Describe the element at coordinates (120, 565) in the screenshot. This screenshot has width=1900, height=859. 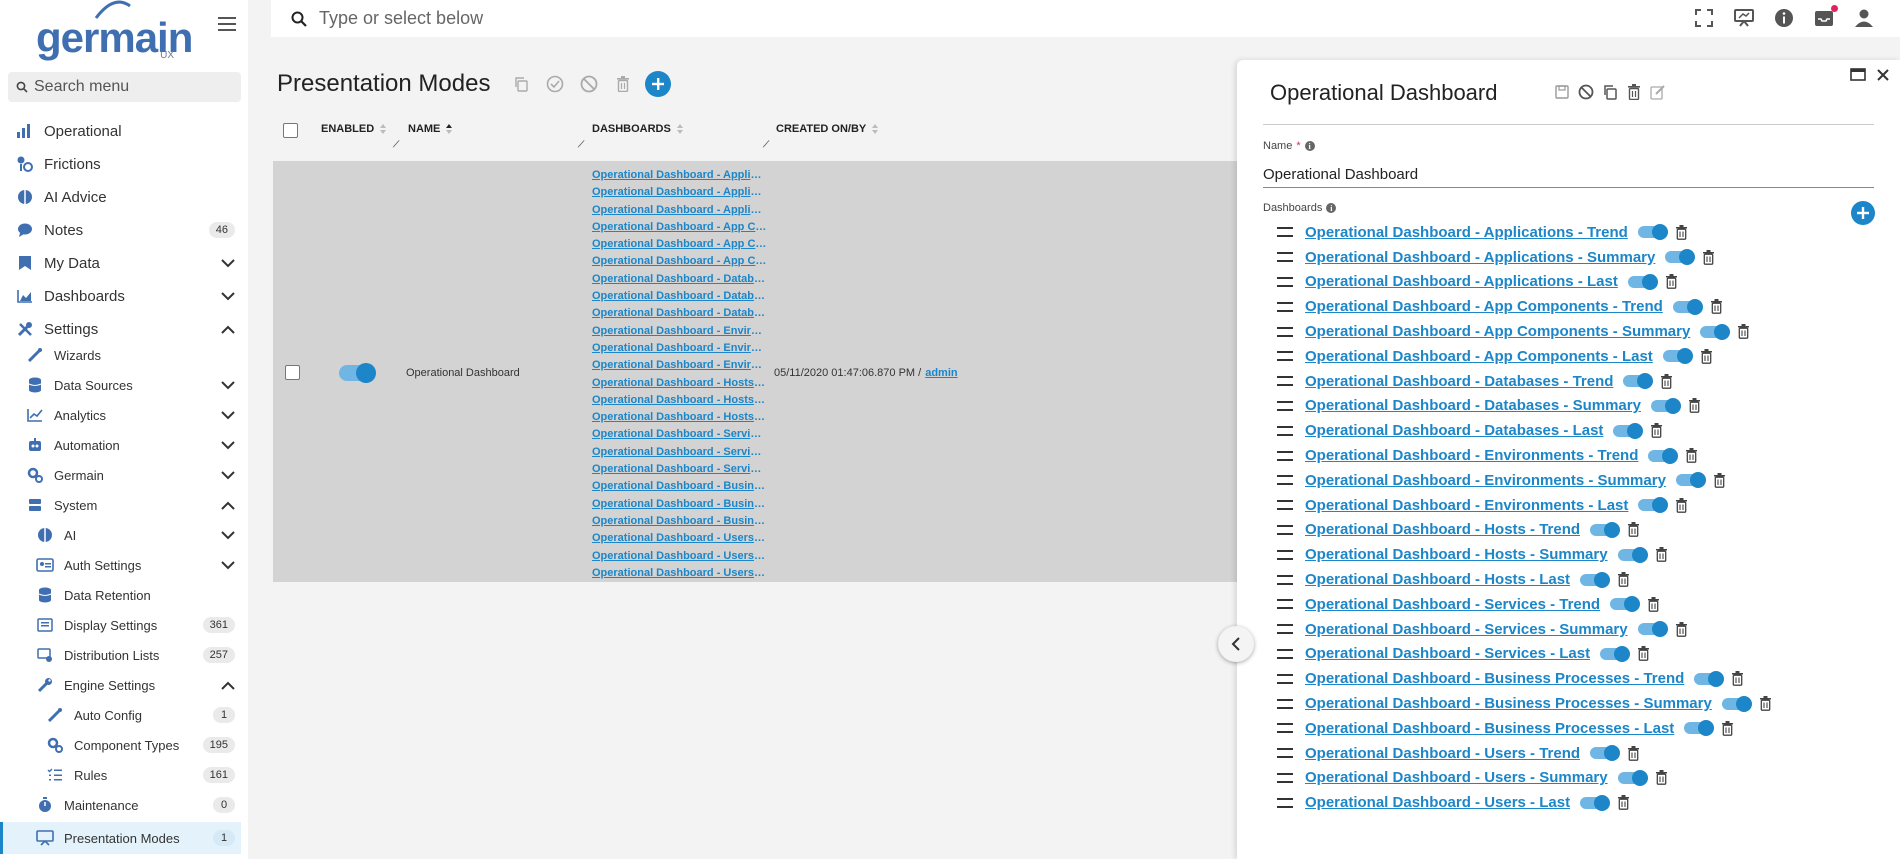
I see `sidebar-item-auth-settings: Auth Settings` at that location.